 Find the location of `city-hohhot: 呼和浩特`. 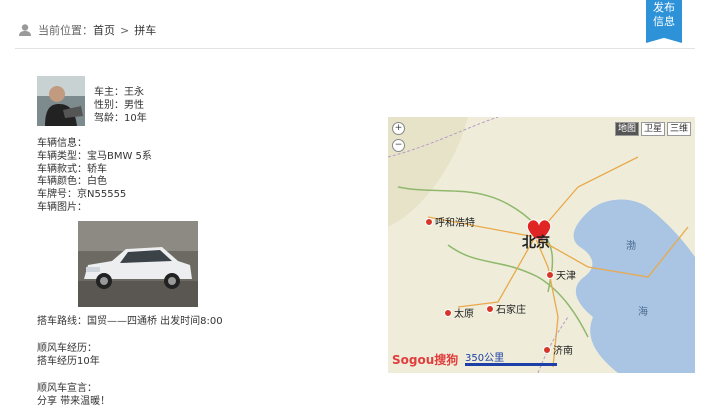

city-hohhot: 呼和浩特 is located at coordinates (450, 221).